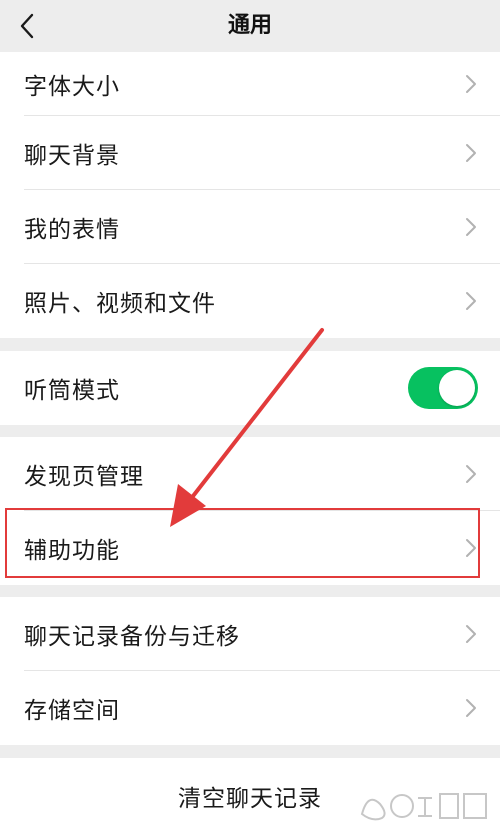 This screenshot has width=500, height=834. Describe the element at coordinates (250, 548) in the screenshot. I see `settings-item-accessibility: 辅助功能` at that location.